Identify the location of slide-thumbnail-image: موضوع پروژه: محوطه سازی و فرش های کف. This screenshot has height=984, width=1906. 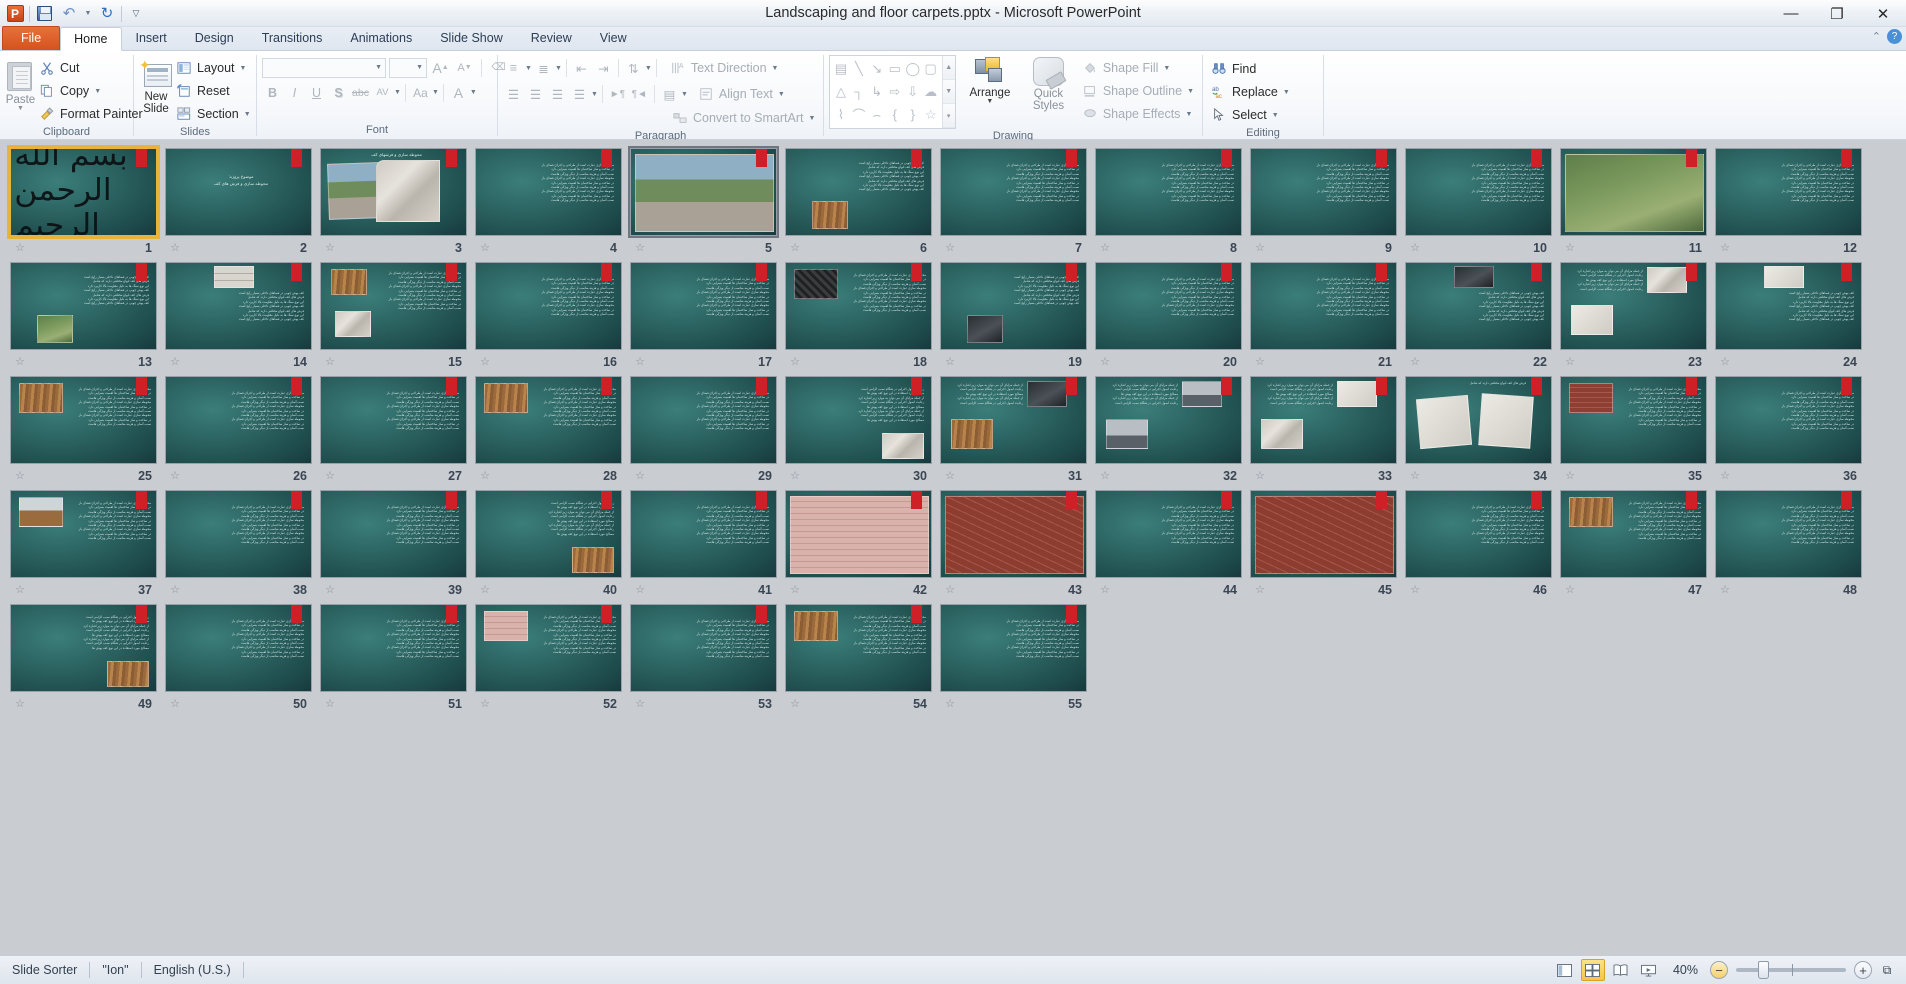
(238, 192).